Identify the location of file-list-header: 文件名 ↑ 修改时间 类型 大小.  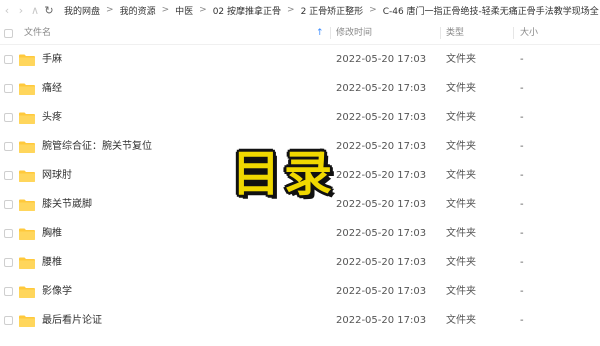
(300, 33).